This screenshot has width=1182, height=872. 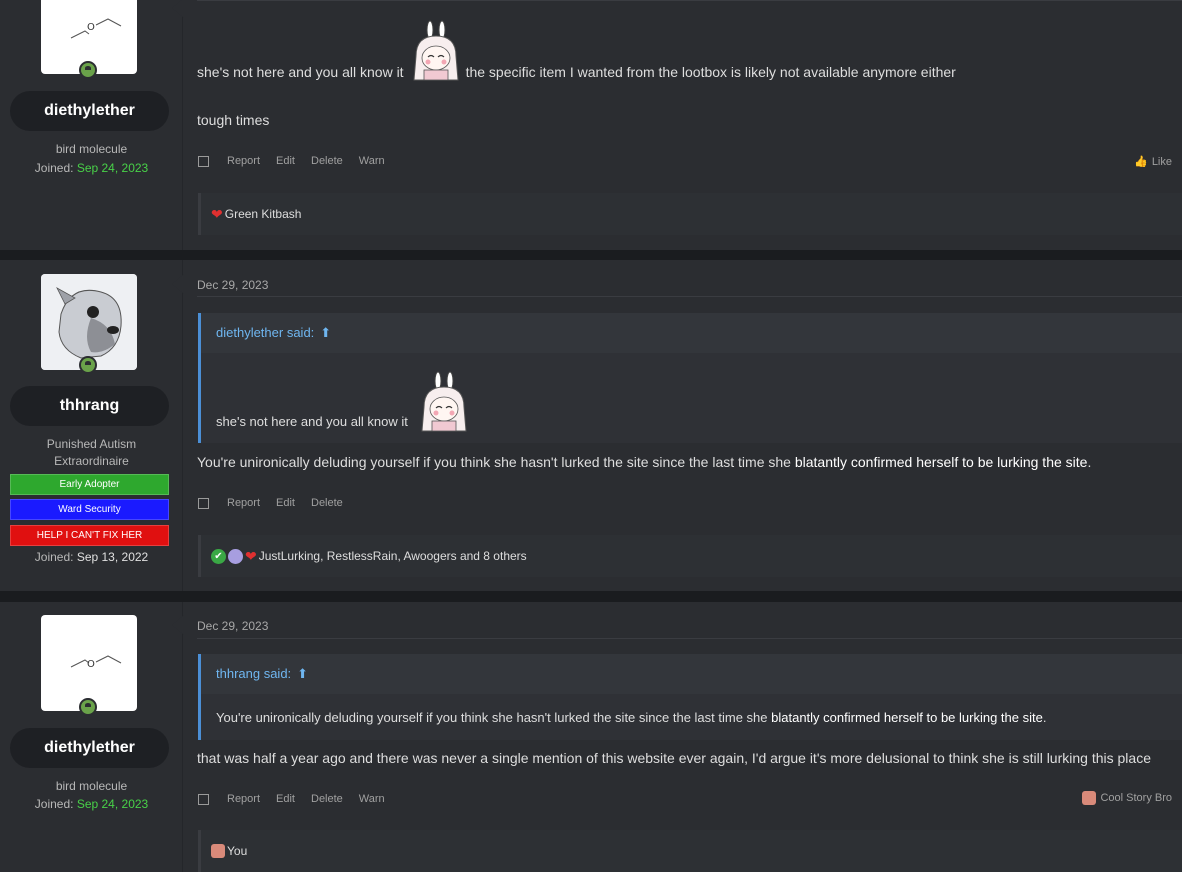 What do you see at coordinates (233, 120) in the screenshot?
I see `message-line-2: tough times` at bounding box center [233, 120].